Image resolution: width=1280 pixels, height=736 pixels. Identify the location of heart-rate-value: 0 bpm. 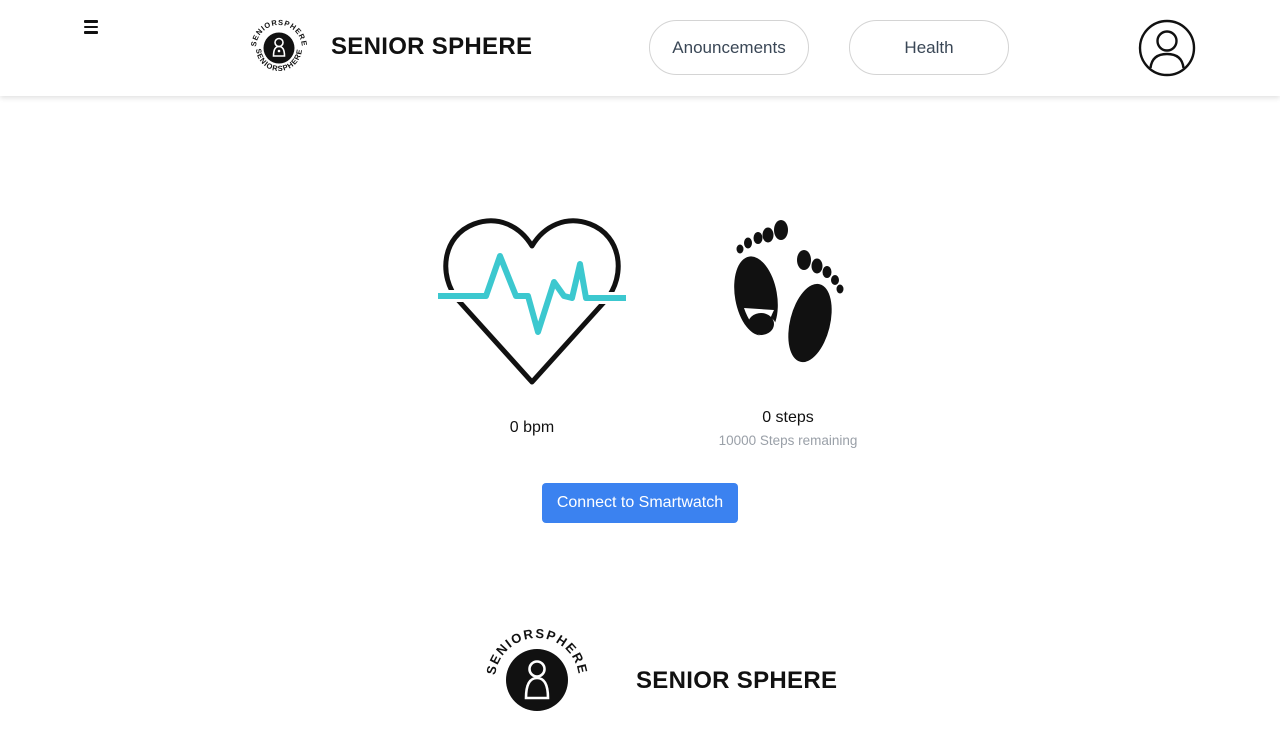
(532, 427).